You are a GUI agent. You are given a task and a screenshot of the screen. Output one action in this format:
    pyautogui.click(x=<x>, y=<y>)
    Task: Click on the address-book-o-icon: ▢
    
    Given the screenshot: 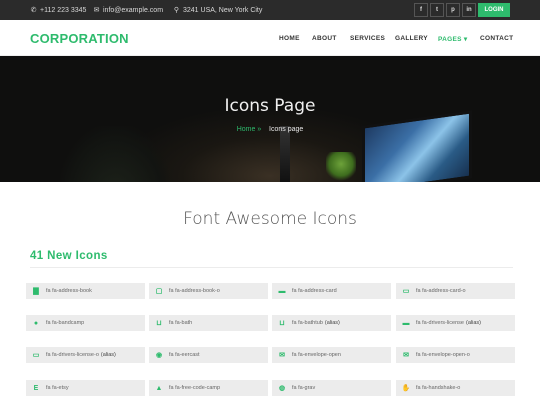 What is the action you would take?
    pyautogui.click(x=159, y=291)
    